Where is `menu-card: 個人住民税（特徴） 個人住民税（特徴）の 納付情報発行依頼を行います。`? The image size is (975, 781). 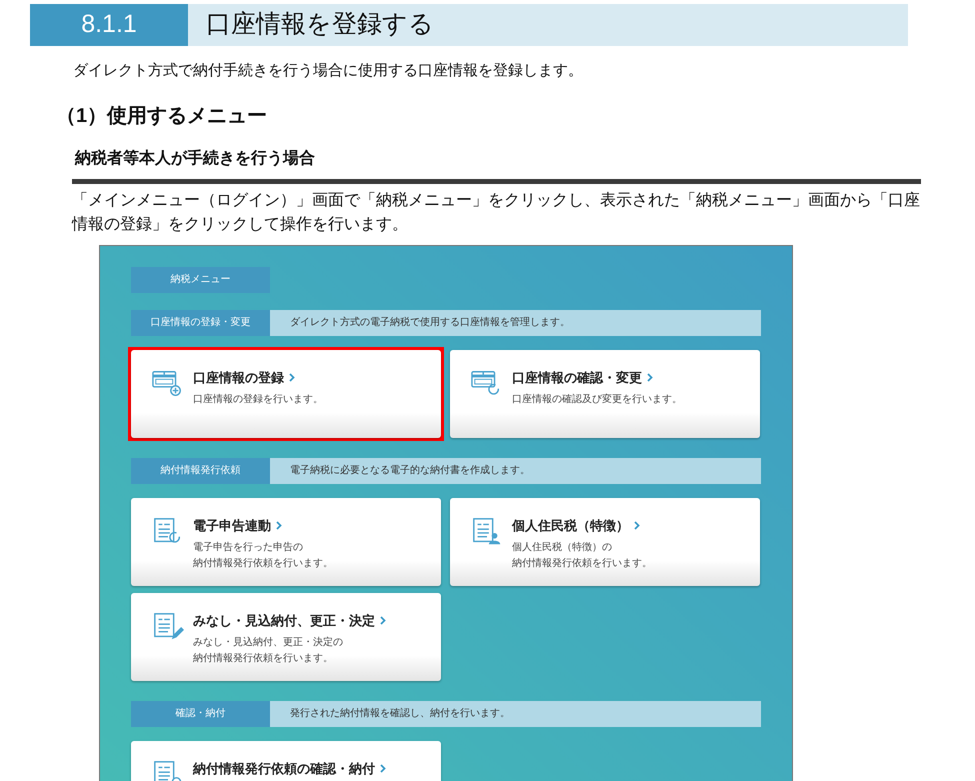
menu-card: 個人住民税（特徴） 個人住民税（特徴）の 納付情報発行依頼を行います。 is located at coordinates (605, 542).